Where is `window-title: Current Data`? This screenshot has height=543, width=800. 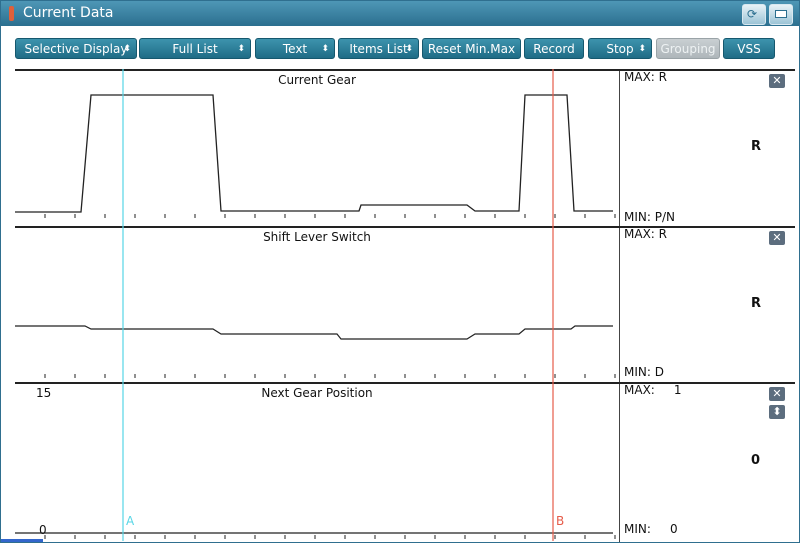 window-title: Current Data is located at coordinates (68, 13).